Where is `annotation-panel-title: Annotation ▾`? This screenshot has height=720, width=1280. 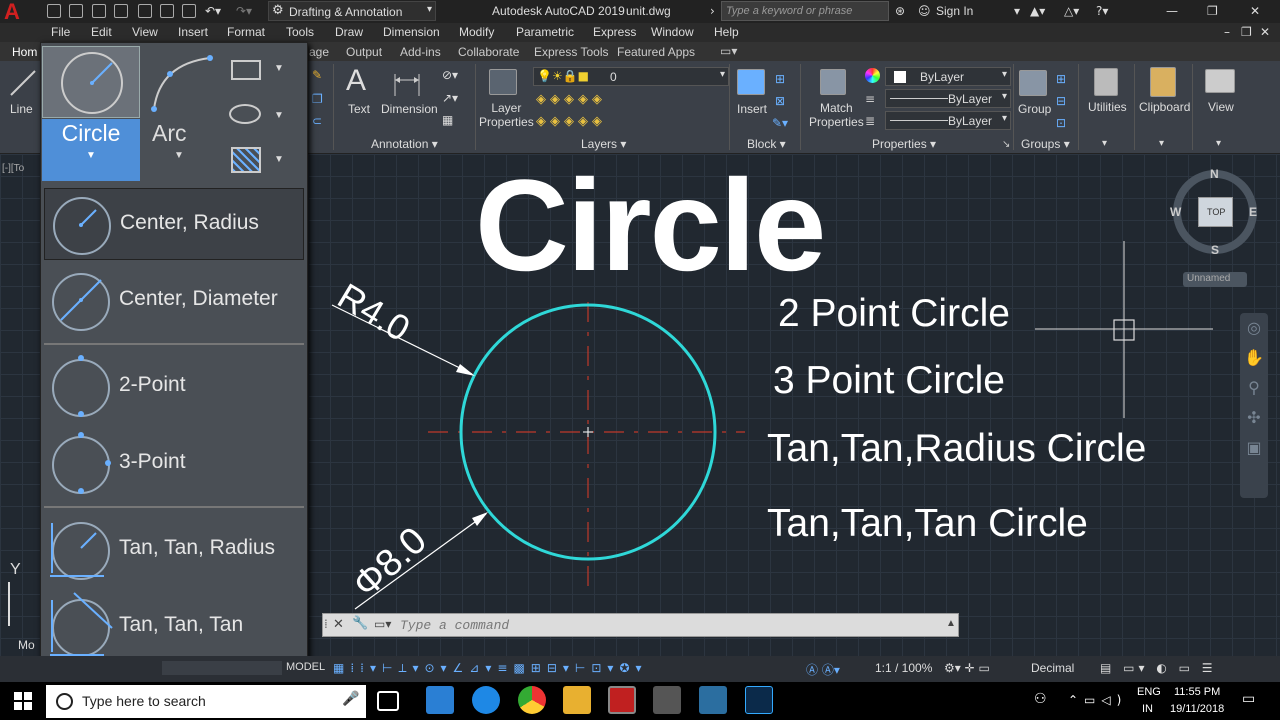 annotation-panel-title: Annotation ▾ is located at coordinates (404, 144).